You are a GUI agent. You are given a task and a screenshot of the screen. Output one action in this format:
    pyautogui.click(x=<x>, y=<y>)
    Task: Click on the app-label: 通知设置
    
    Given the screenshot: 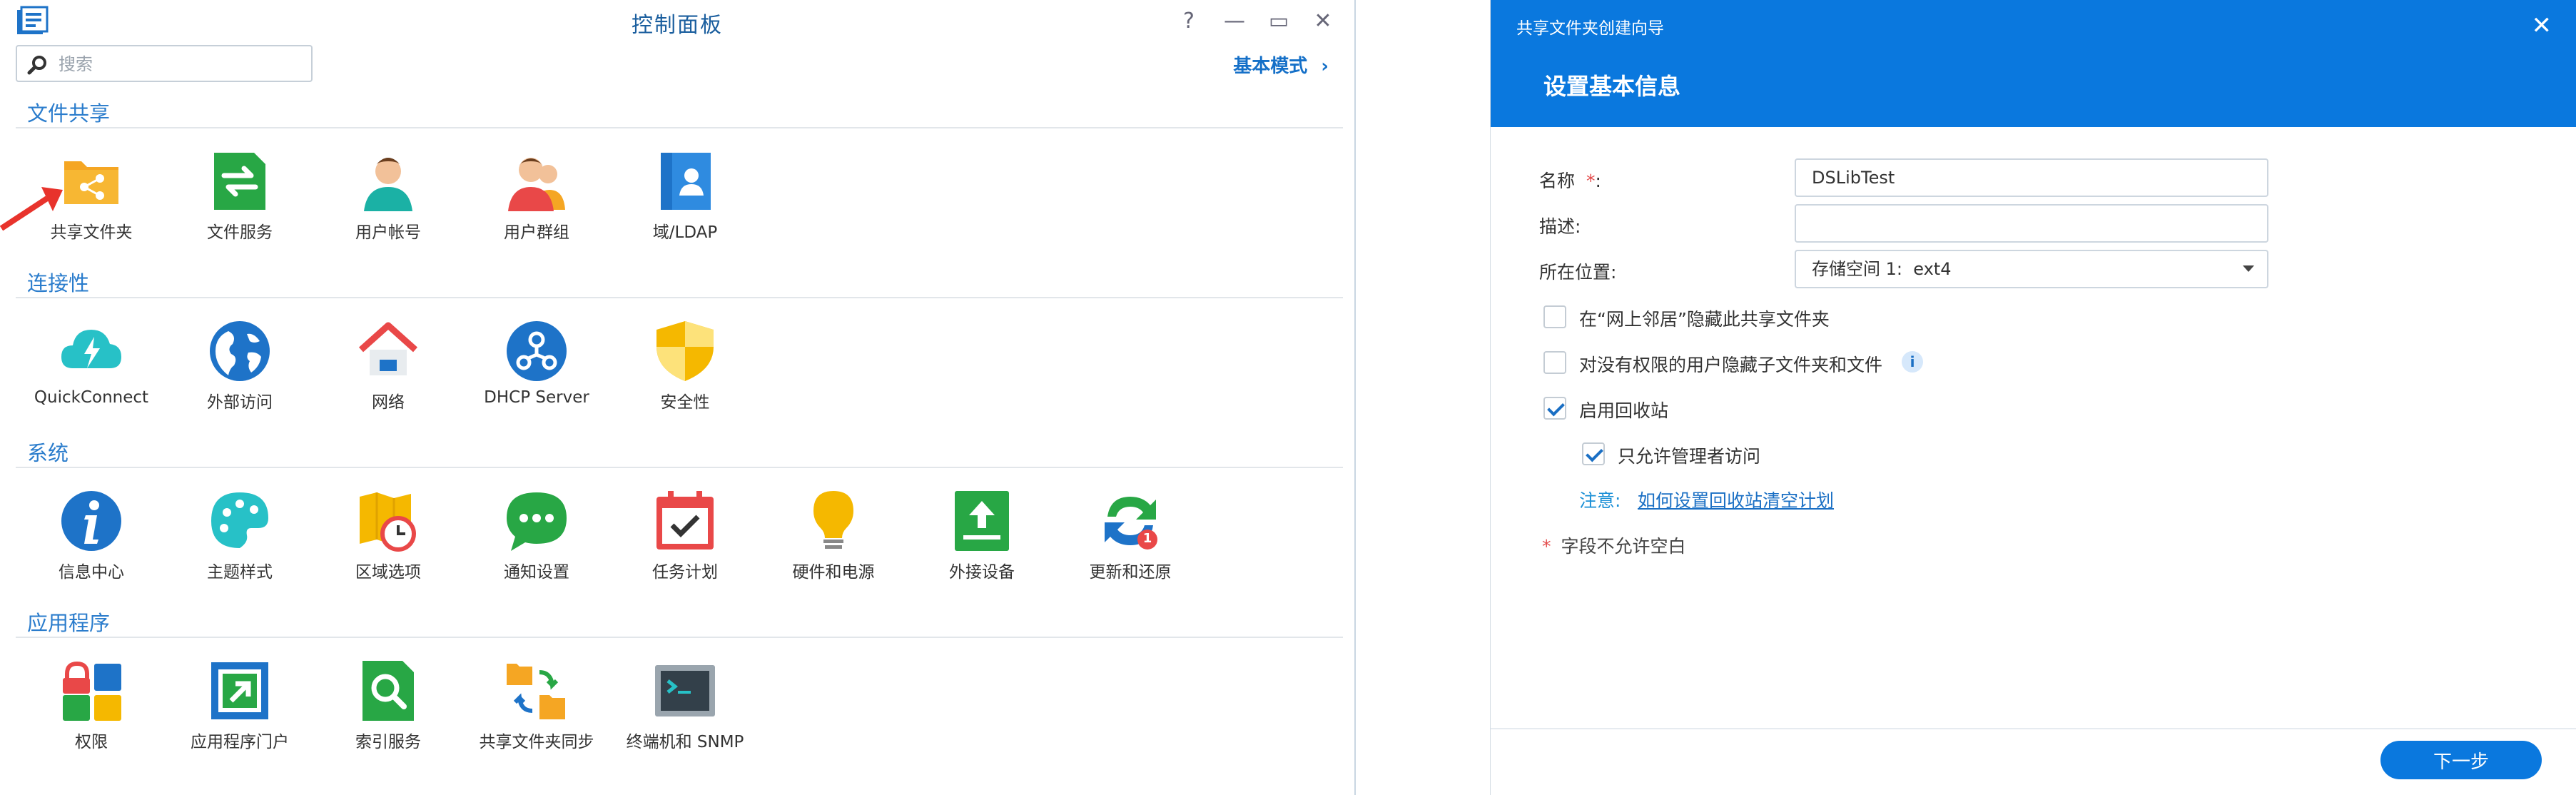 What is the action you would take?
    pyautogui.click(x=536, y=572)
    